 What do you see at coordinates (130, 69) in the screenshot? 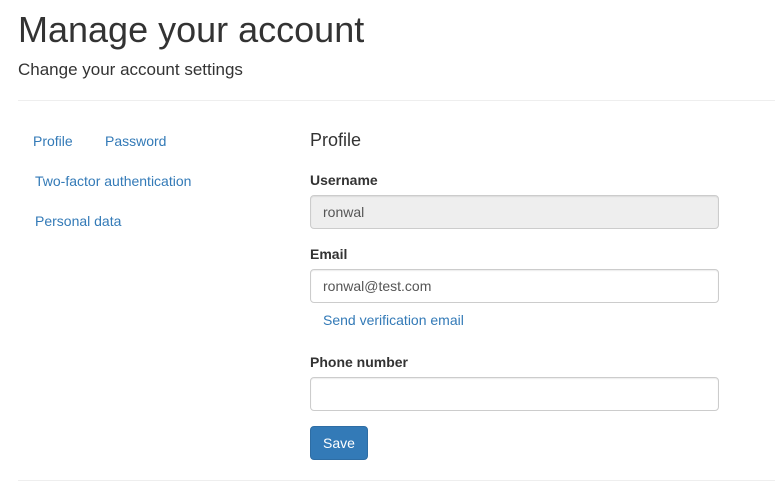
I see `page-subtitle: Change your account settings` at bounding box center [130, 69].